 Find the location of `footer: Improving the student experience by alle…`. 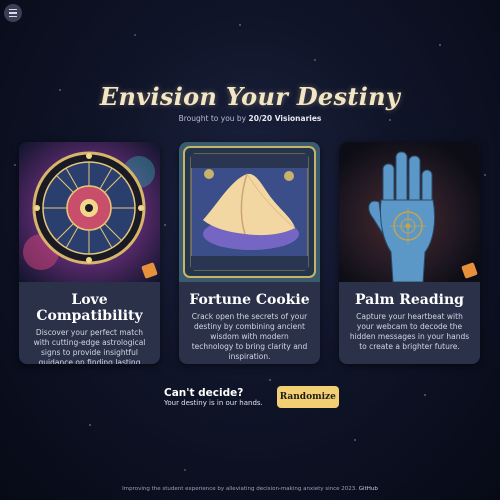

footer: Improving the student experience by alle… is located at coordinates (250, 489).